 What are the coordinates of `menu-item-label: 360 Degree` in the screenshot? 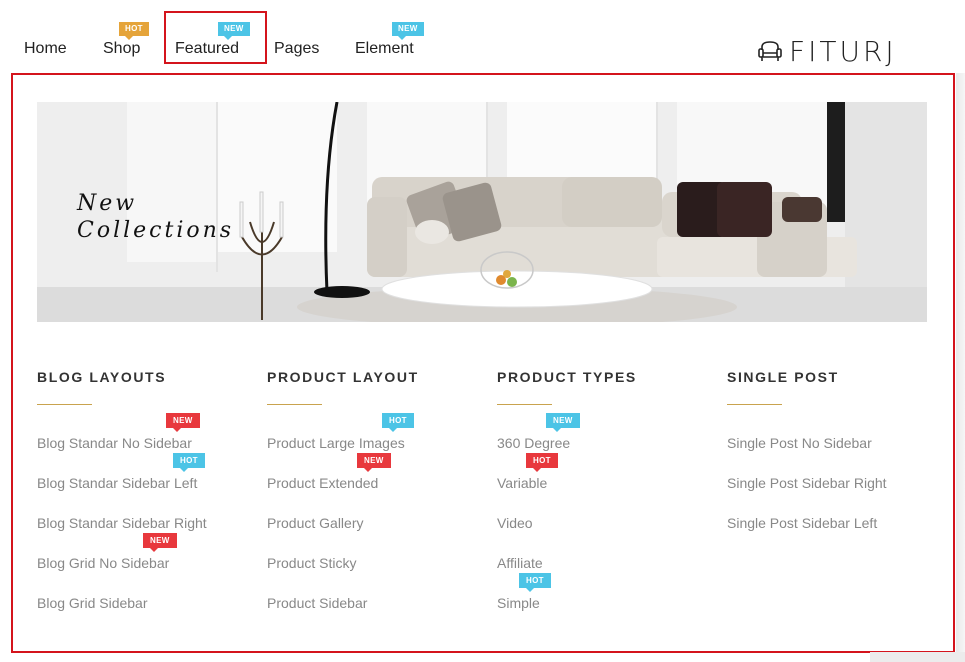 It's located at (534, 443).